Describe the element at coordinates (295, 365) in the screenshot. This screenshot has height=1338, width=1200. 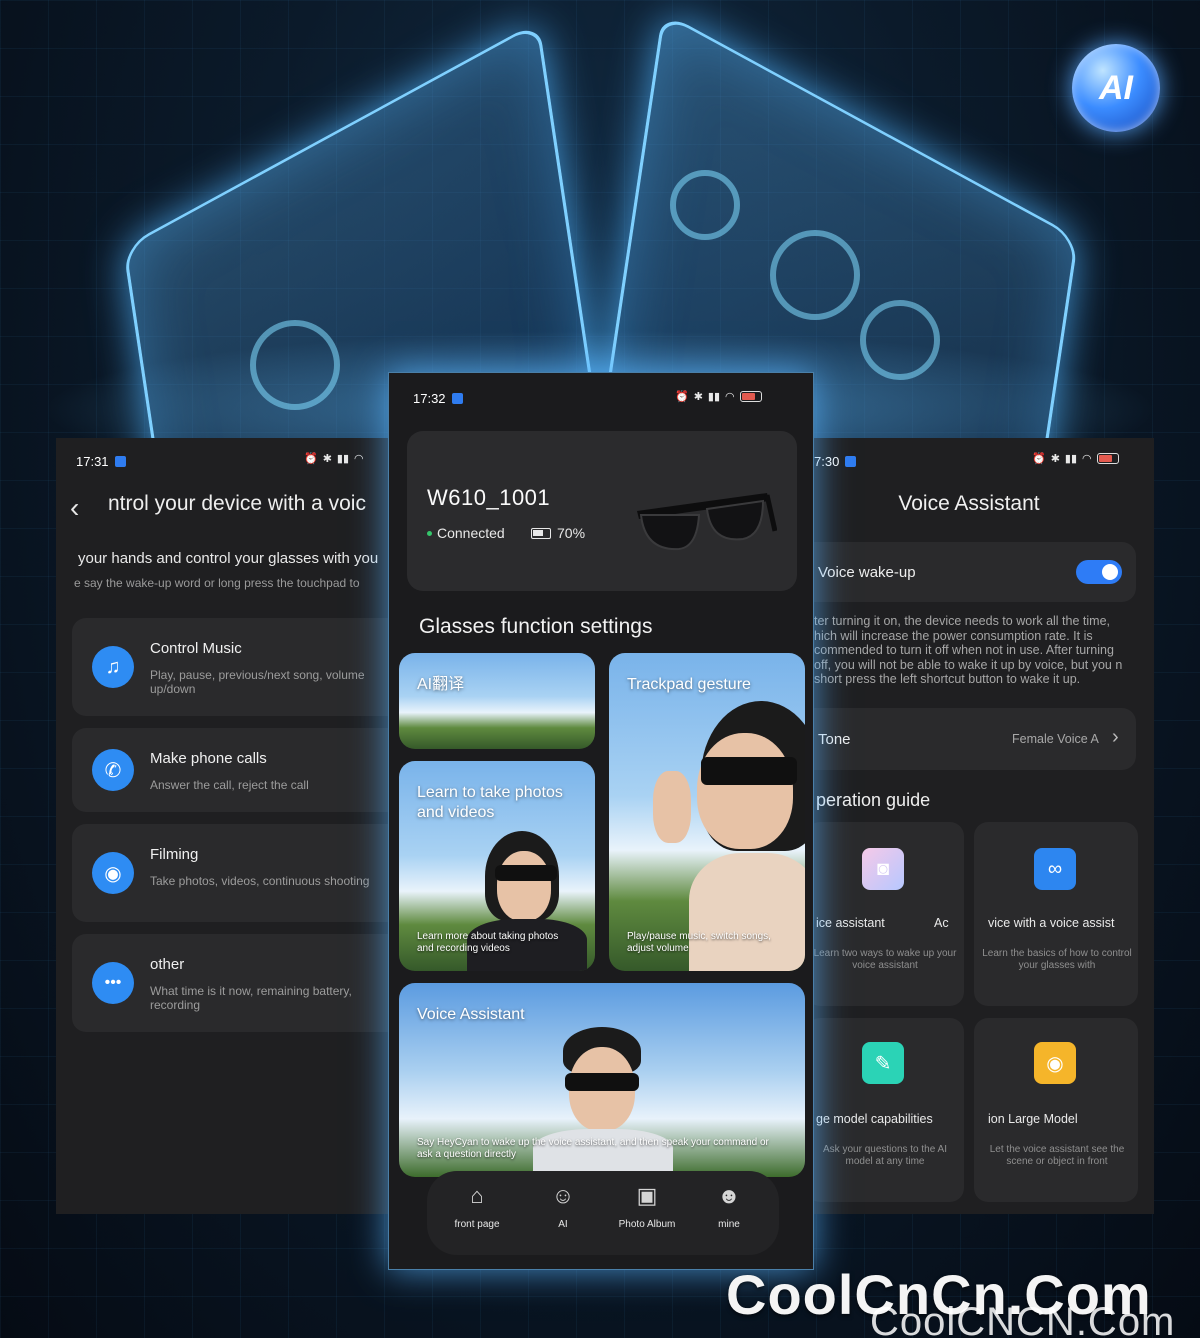
I see `hologram-globe` at that location.